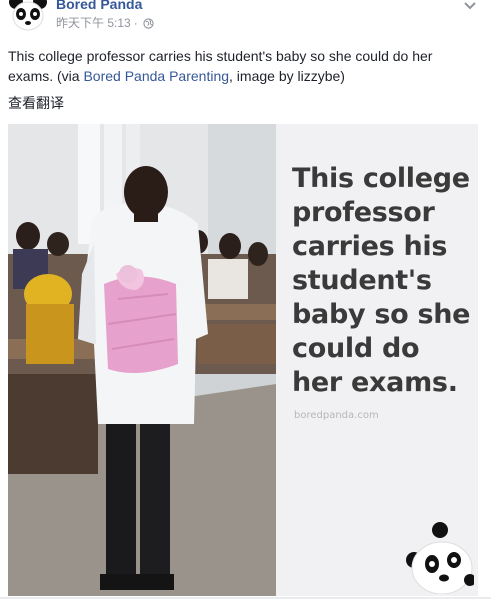  What do you see at coordinates (93, 23) in the screenshot?
I see `post-timestamp: 昨天下午 5:13` at bounding box center [93, 23].